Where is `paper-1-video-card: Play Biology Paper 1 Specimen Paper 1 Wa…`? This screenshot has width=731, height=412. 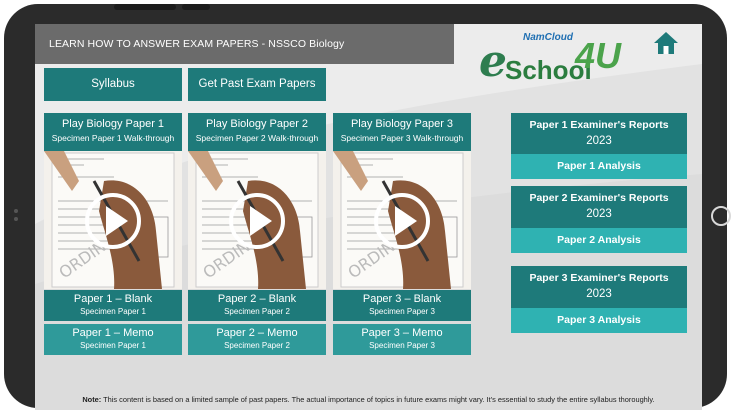
paper-1-video-card: Play Biology Paper 1 Specimen Paper 1 Wa… is located at coordinates (113, 201).